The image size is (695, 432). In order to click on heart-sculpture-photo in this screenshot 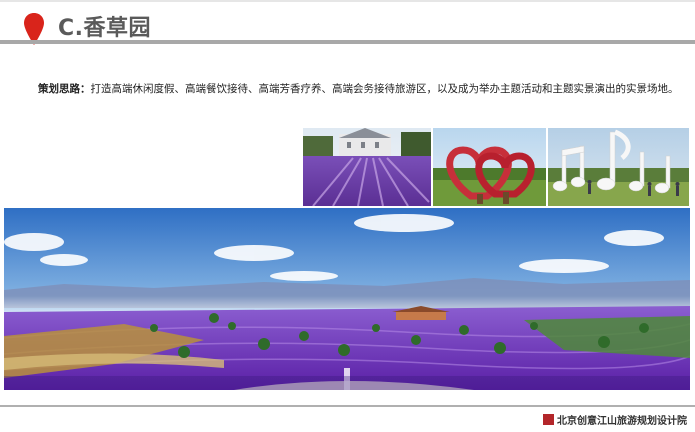, I will do `click(489, 167)`.